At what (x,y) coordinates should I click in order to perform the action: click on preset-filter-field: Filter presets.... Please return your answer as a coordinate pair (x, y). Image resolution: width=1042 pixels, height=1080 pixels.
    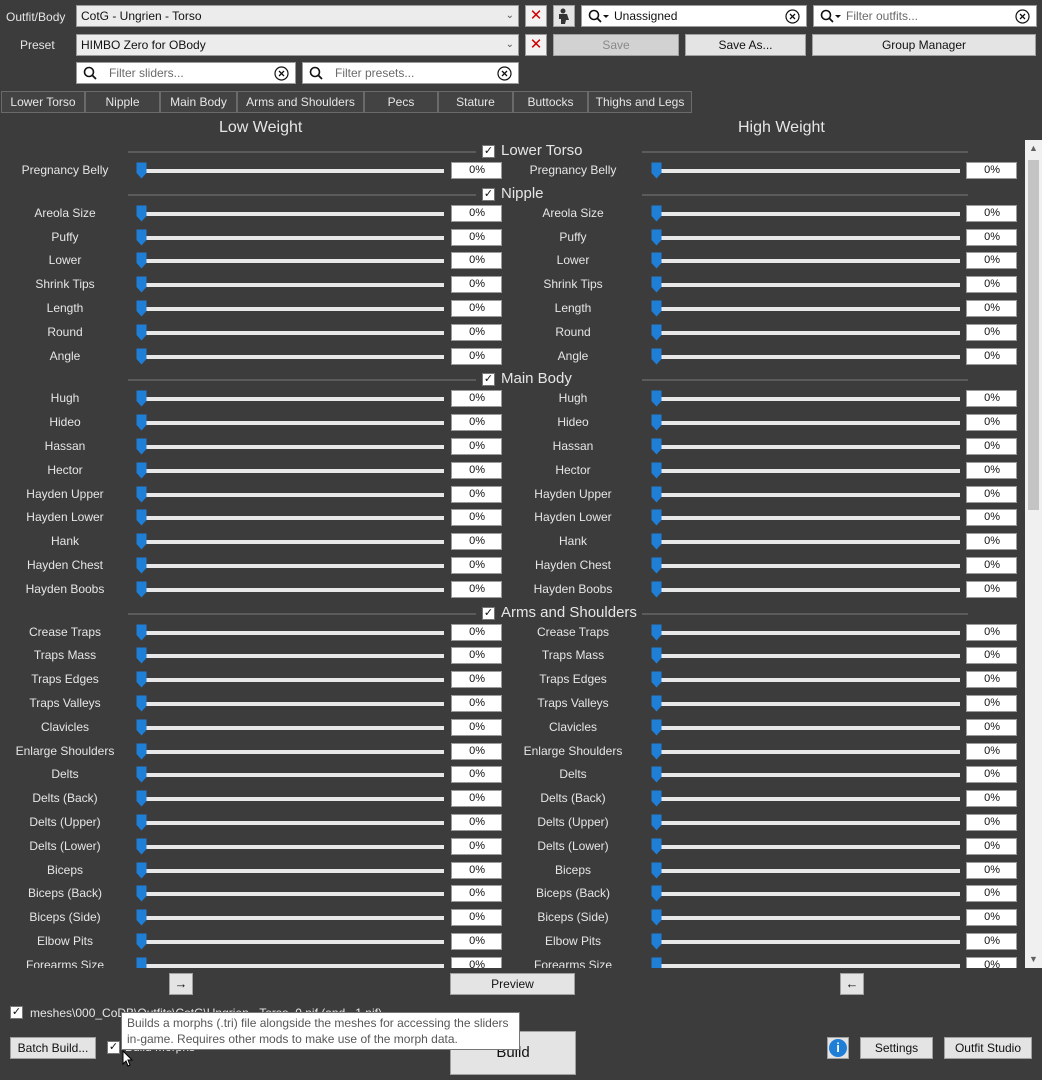
    Looking at the image, I should click on (410, 73).